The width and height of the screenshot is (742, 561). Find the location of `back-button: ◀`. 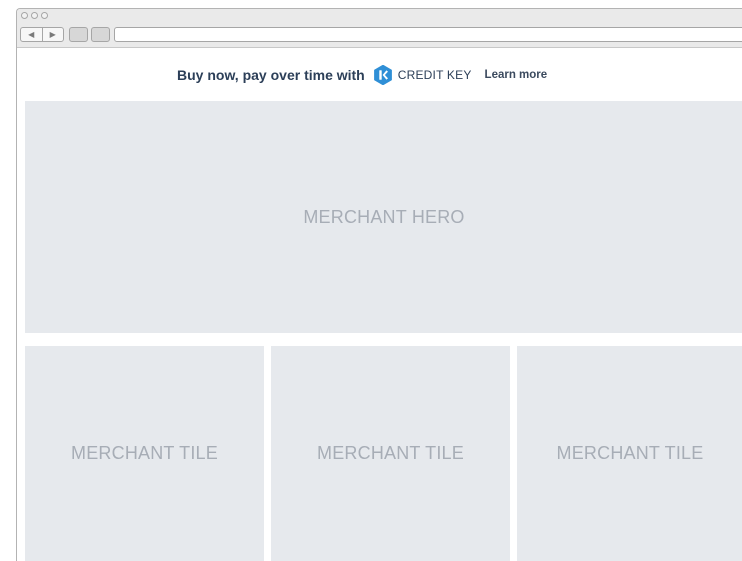

back-button: ◀ is located at coordinates (31, 34).